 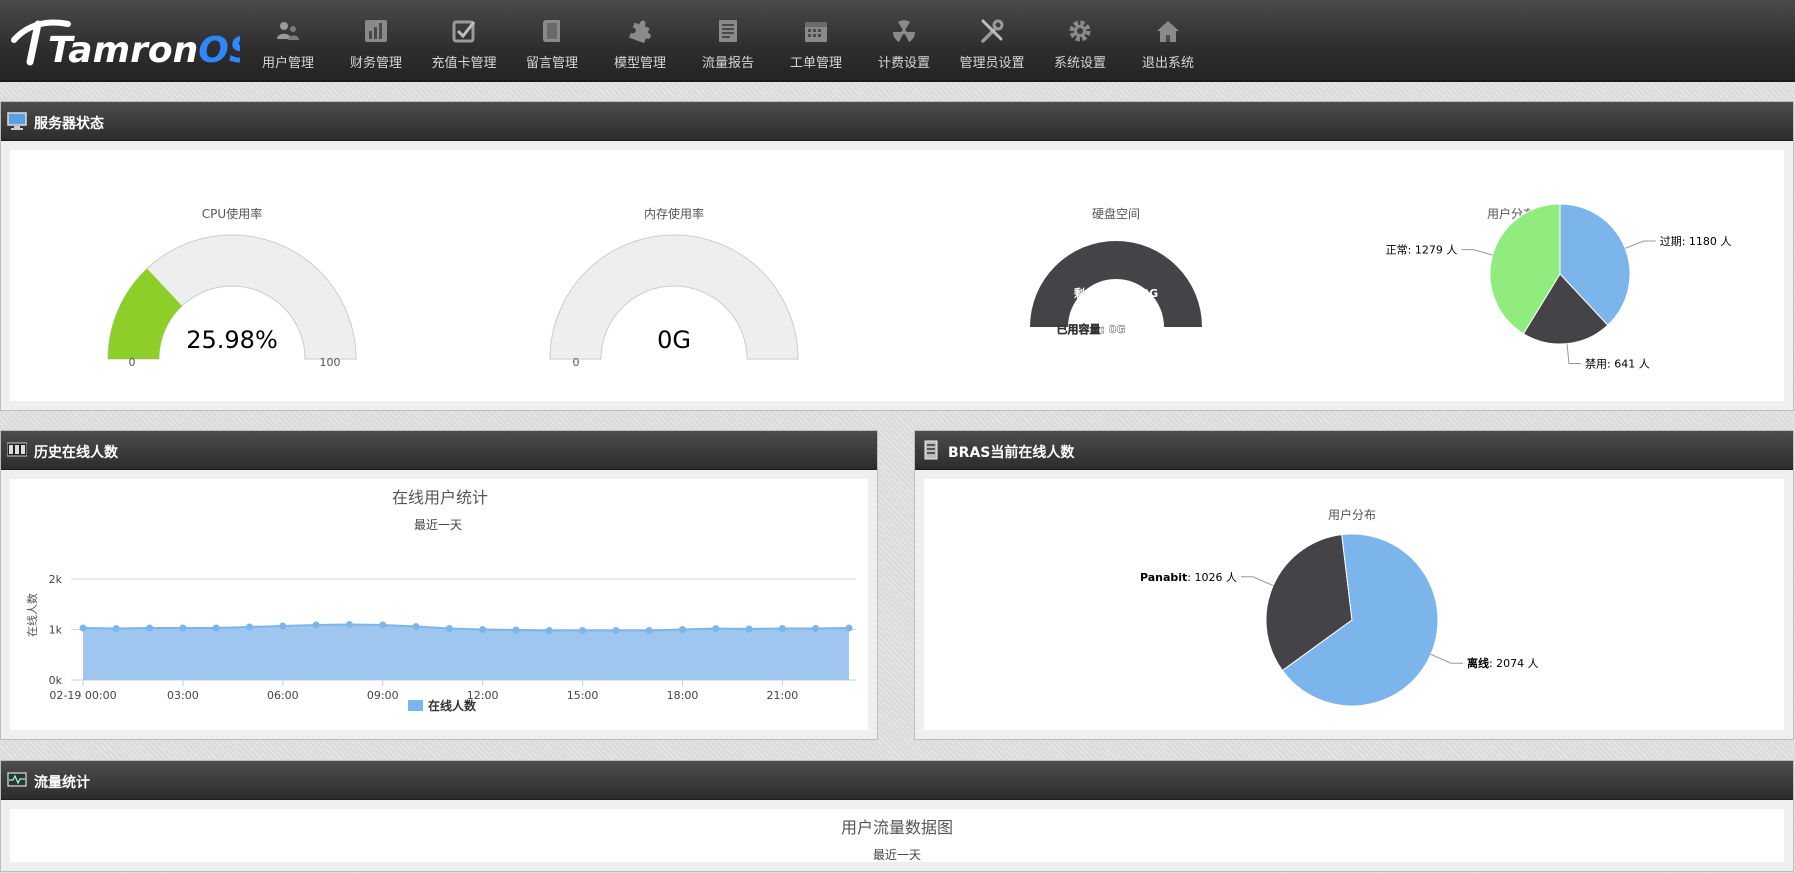 I want to click on home-icon, so click(x=1168, y=31).